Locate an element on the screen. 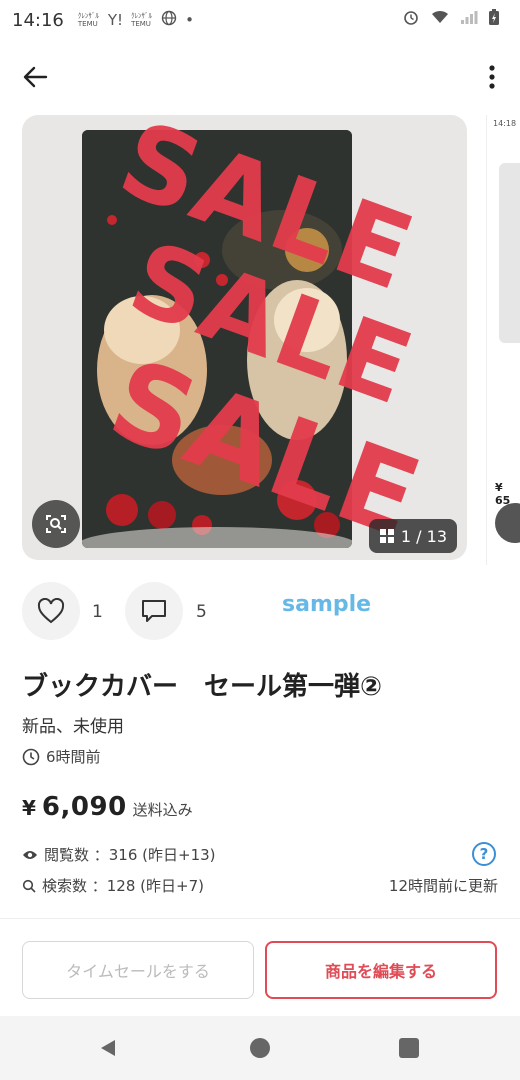 The image size is (520, 1080). image-counter: 1 / 13 is located at coordinates (412, 536).